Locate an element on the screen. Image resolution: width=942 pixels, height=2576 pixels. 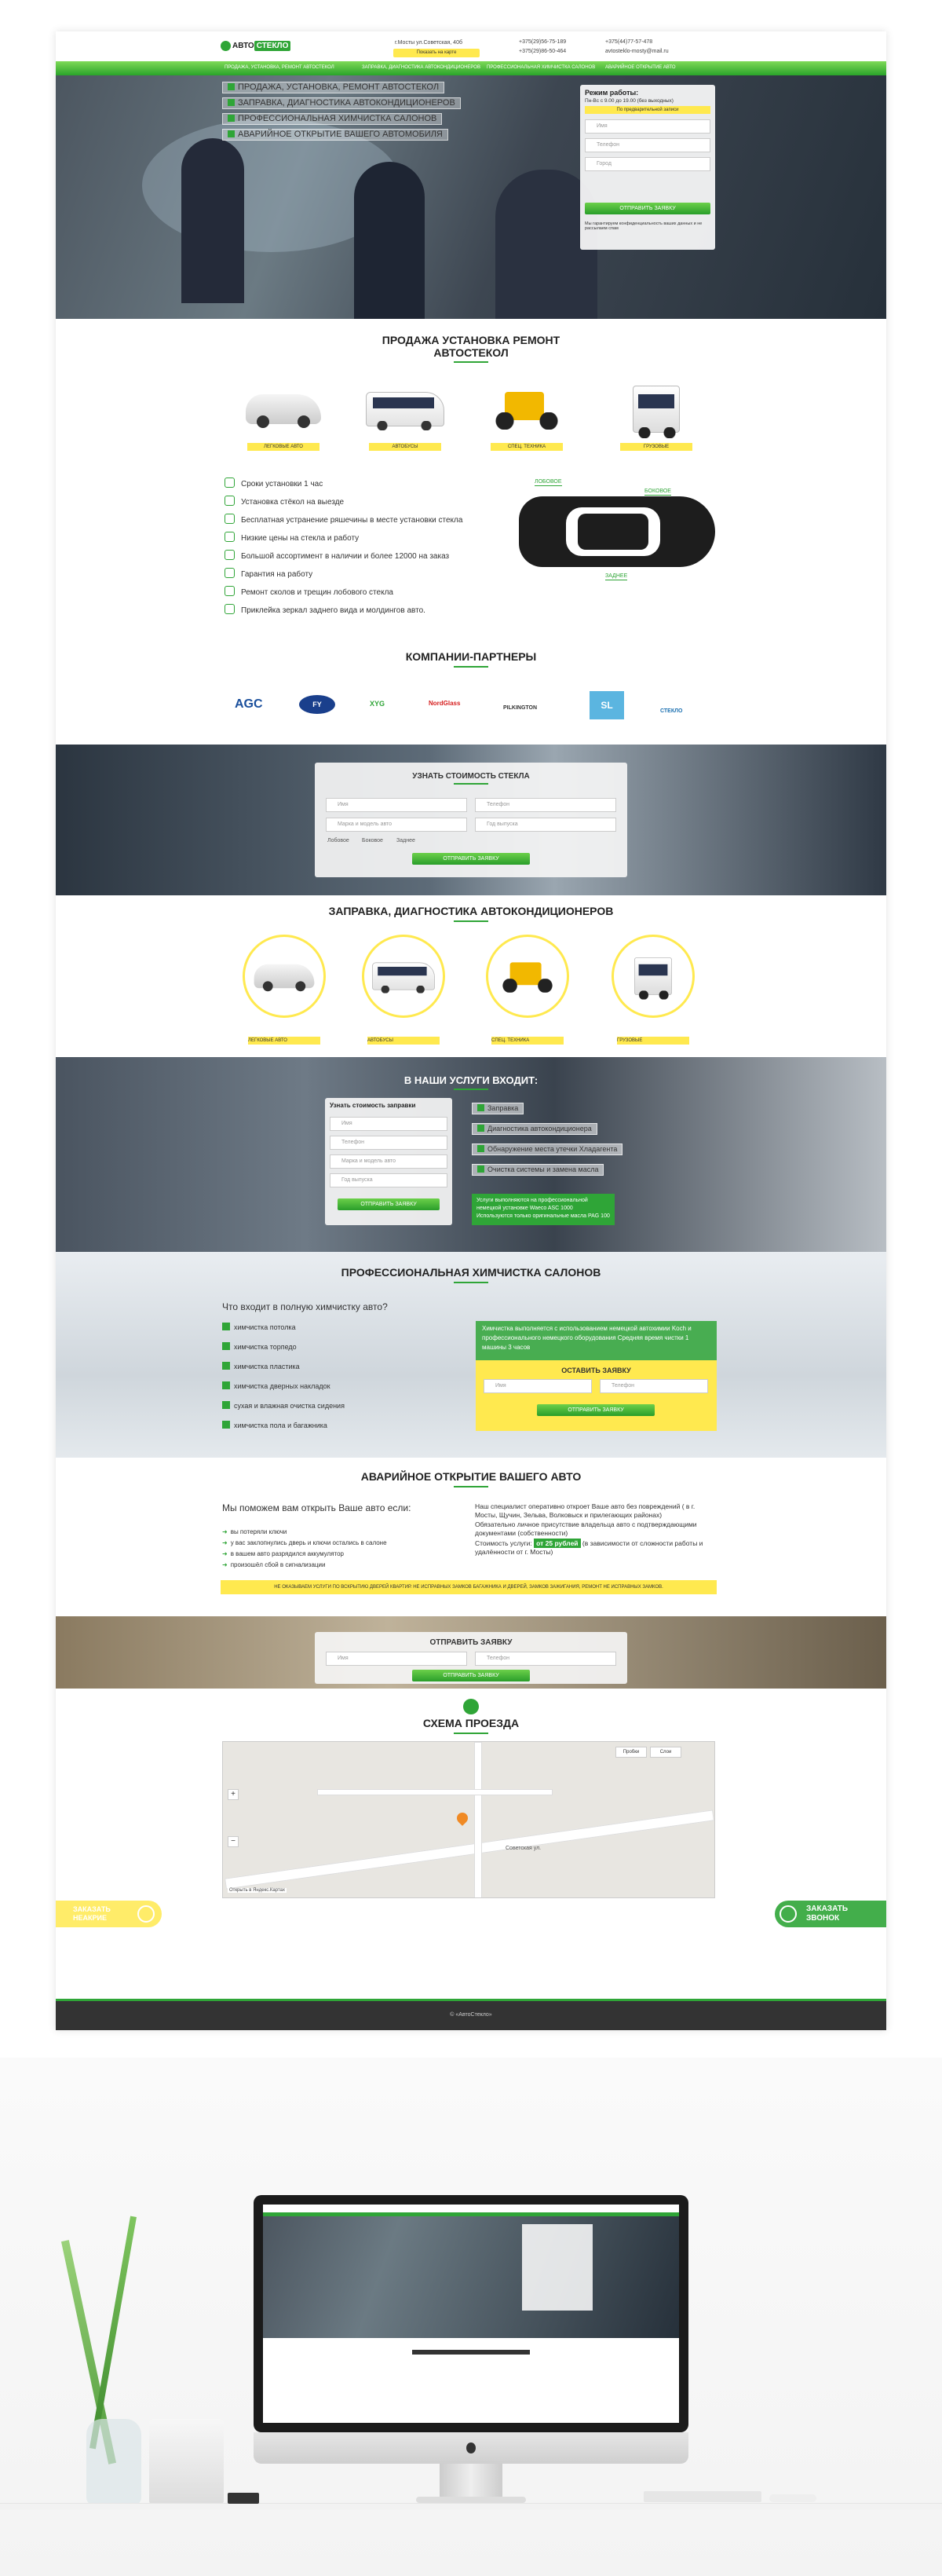
cleaning-text: сухая и влажная очистка сидения is located at coordinates (289, 1406).